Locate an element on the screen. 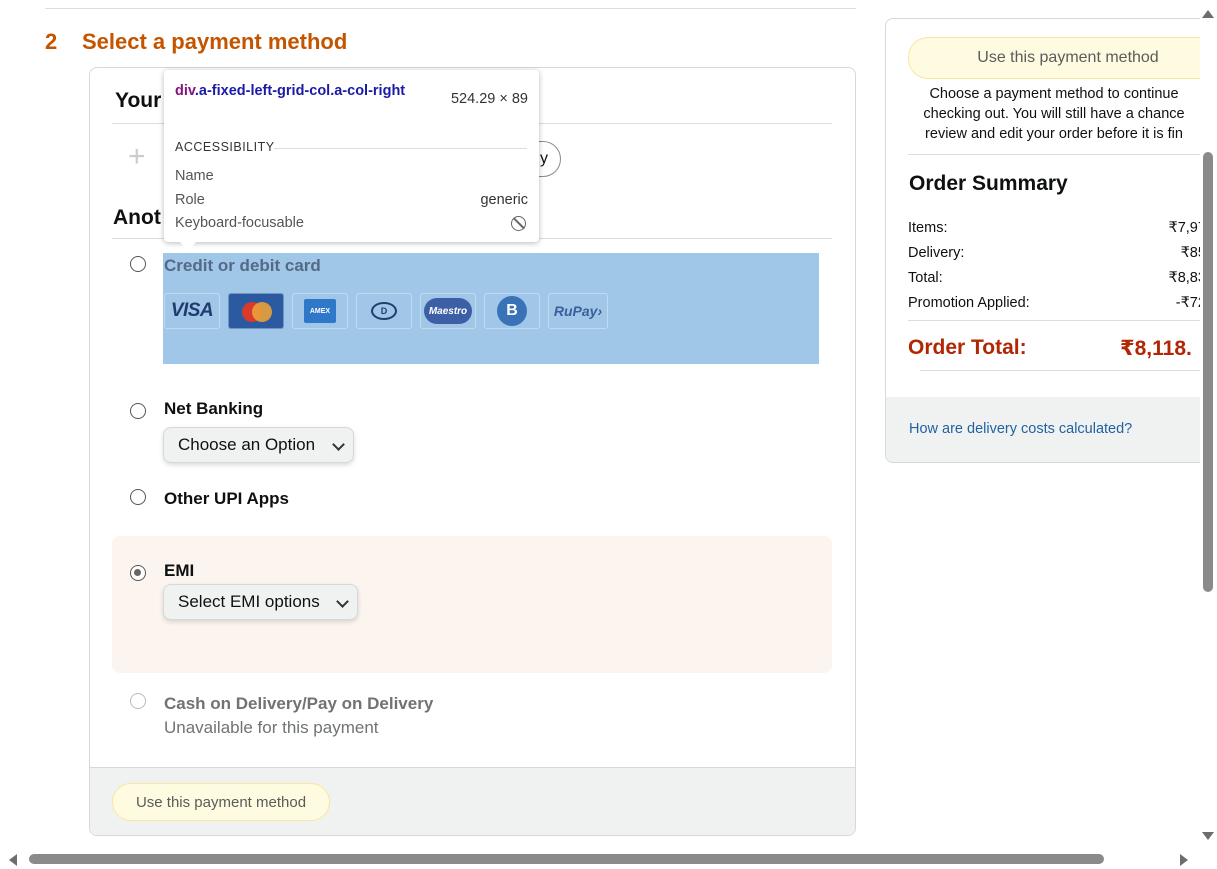  credit-debit-card-label: Credit or debit card is located at coordinates (242, 265).